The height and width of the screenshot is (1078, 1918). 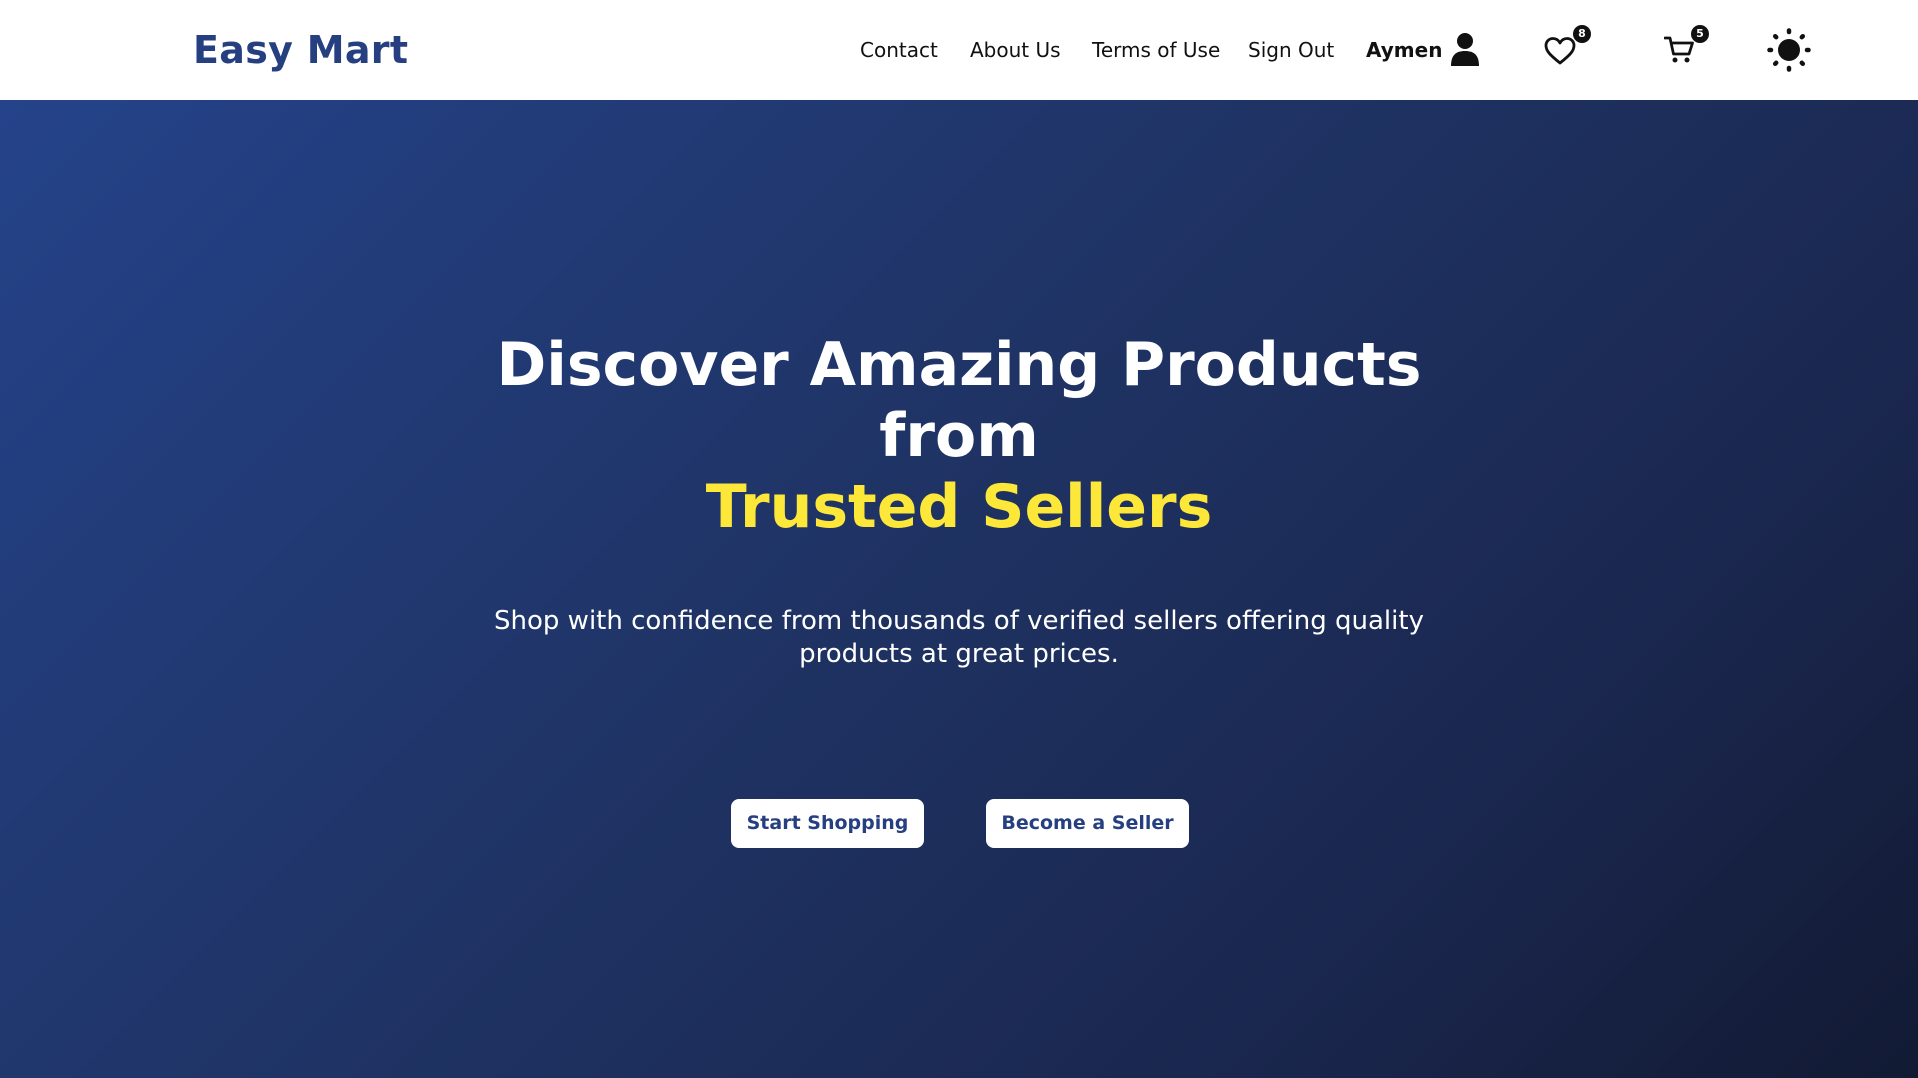 What do you see at coordinates (959, 365) in the screenshot?
I see `hero-title-line-1: Discover Amazing Products` at bounding box center [959, 365].